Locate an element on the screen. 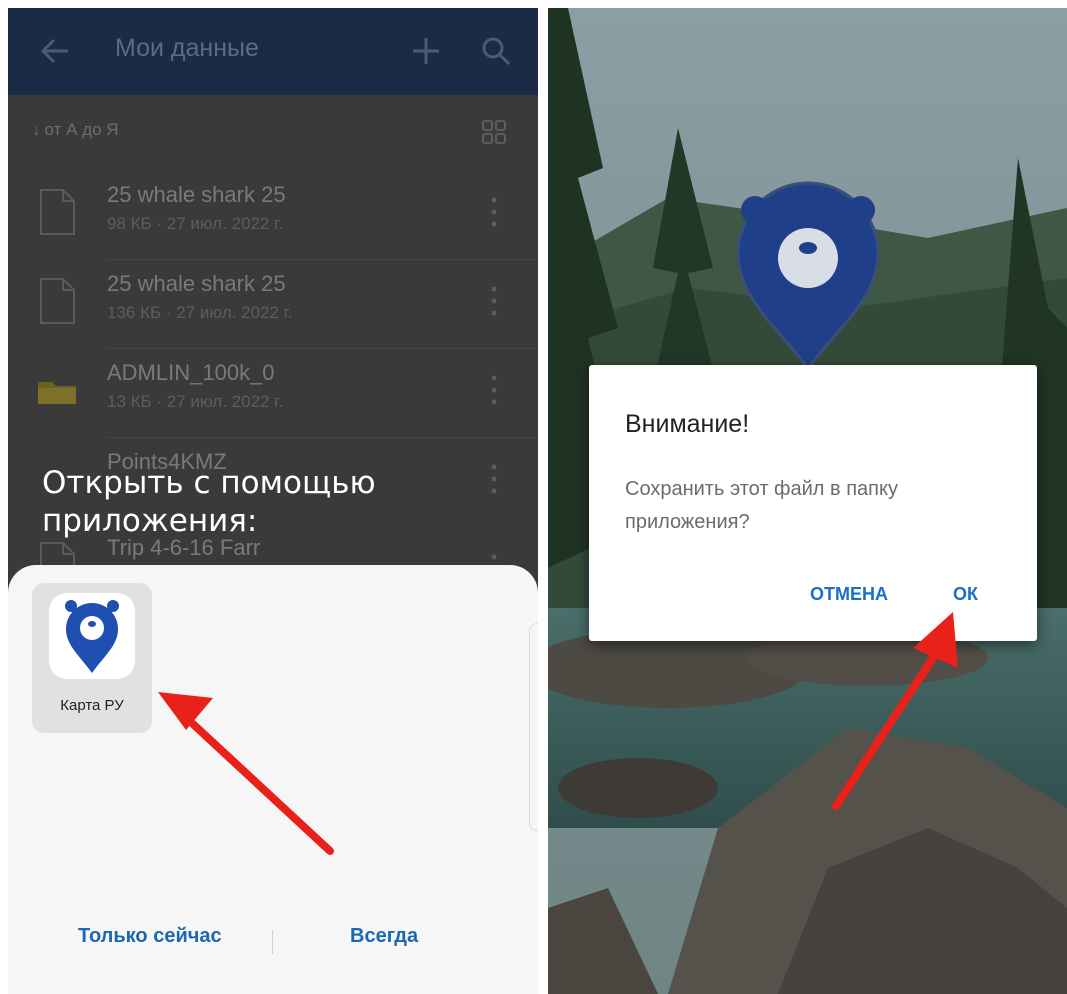  file-meta: 136 КБ · 27 июл. 2022 г. is located at coordinates (200, 312).